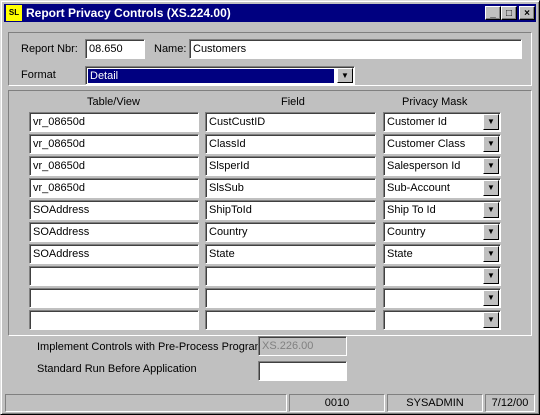  I want to click on format-label: Format, so click(38, 75).